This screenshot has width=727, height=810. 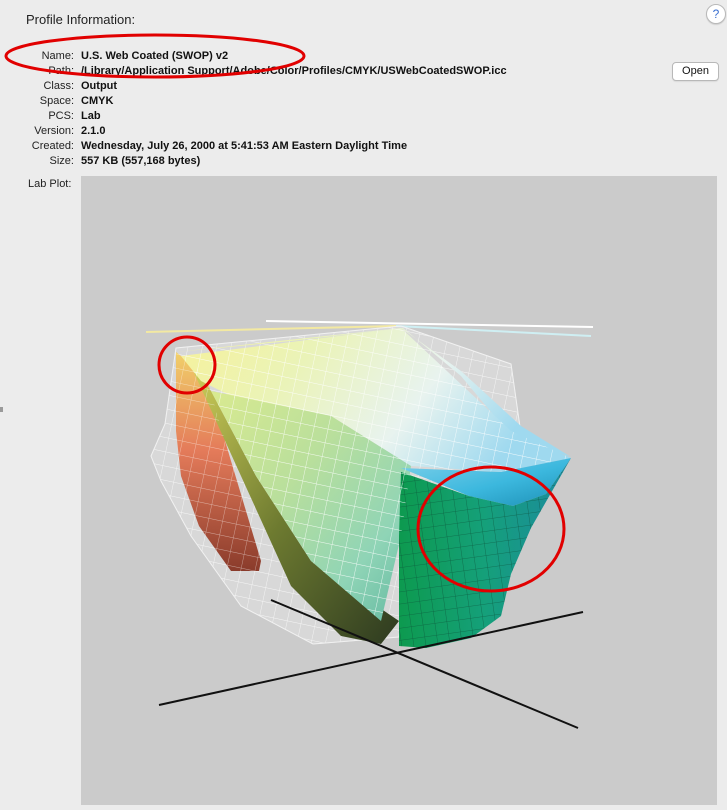 What do you see at coordinates (54, 131) in the screenshot?
I see `info-label-version: Version:` at bounding box center [54, 131].